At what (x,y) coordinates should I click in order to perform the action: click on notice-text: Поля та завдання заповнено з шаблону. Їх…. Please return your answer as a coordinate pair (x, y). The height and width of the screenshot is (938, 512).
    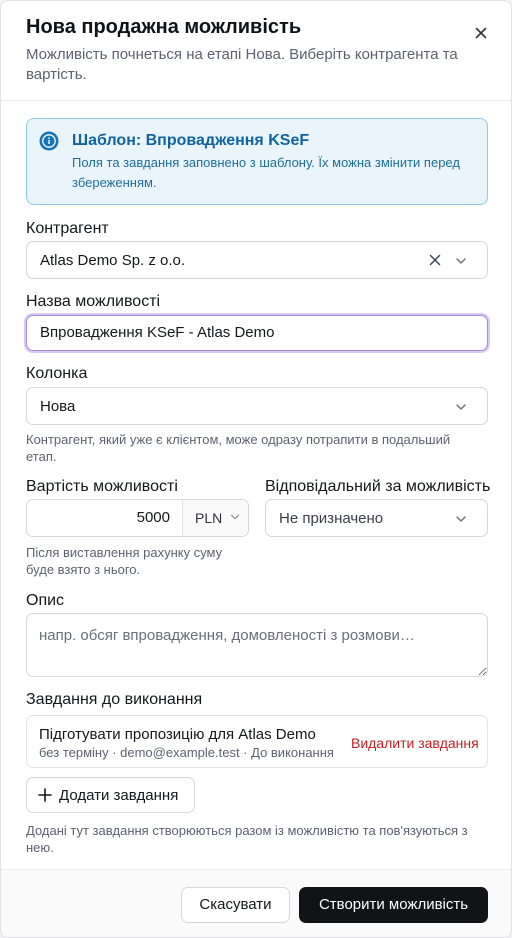
    Looking at the image, I should click on (266, 172).